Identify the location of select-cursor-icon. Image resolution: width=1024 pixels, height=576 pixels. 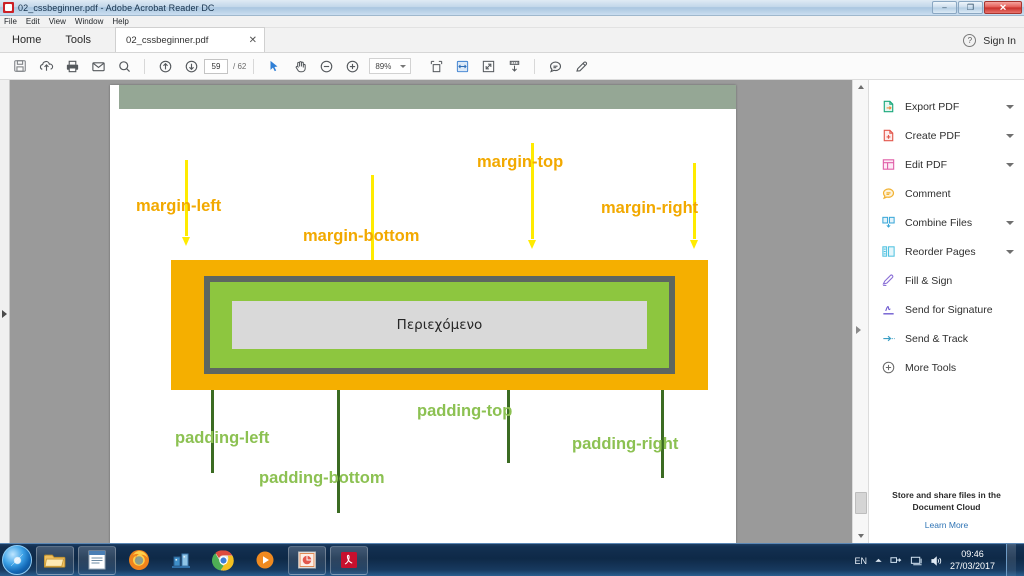
(274, 66).